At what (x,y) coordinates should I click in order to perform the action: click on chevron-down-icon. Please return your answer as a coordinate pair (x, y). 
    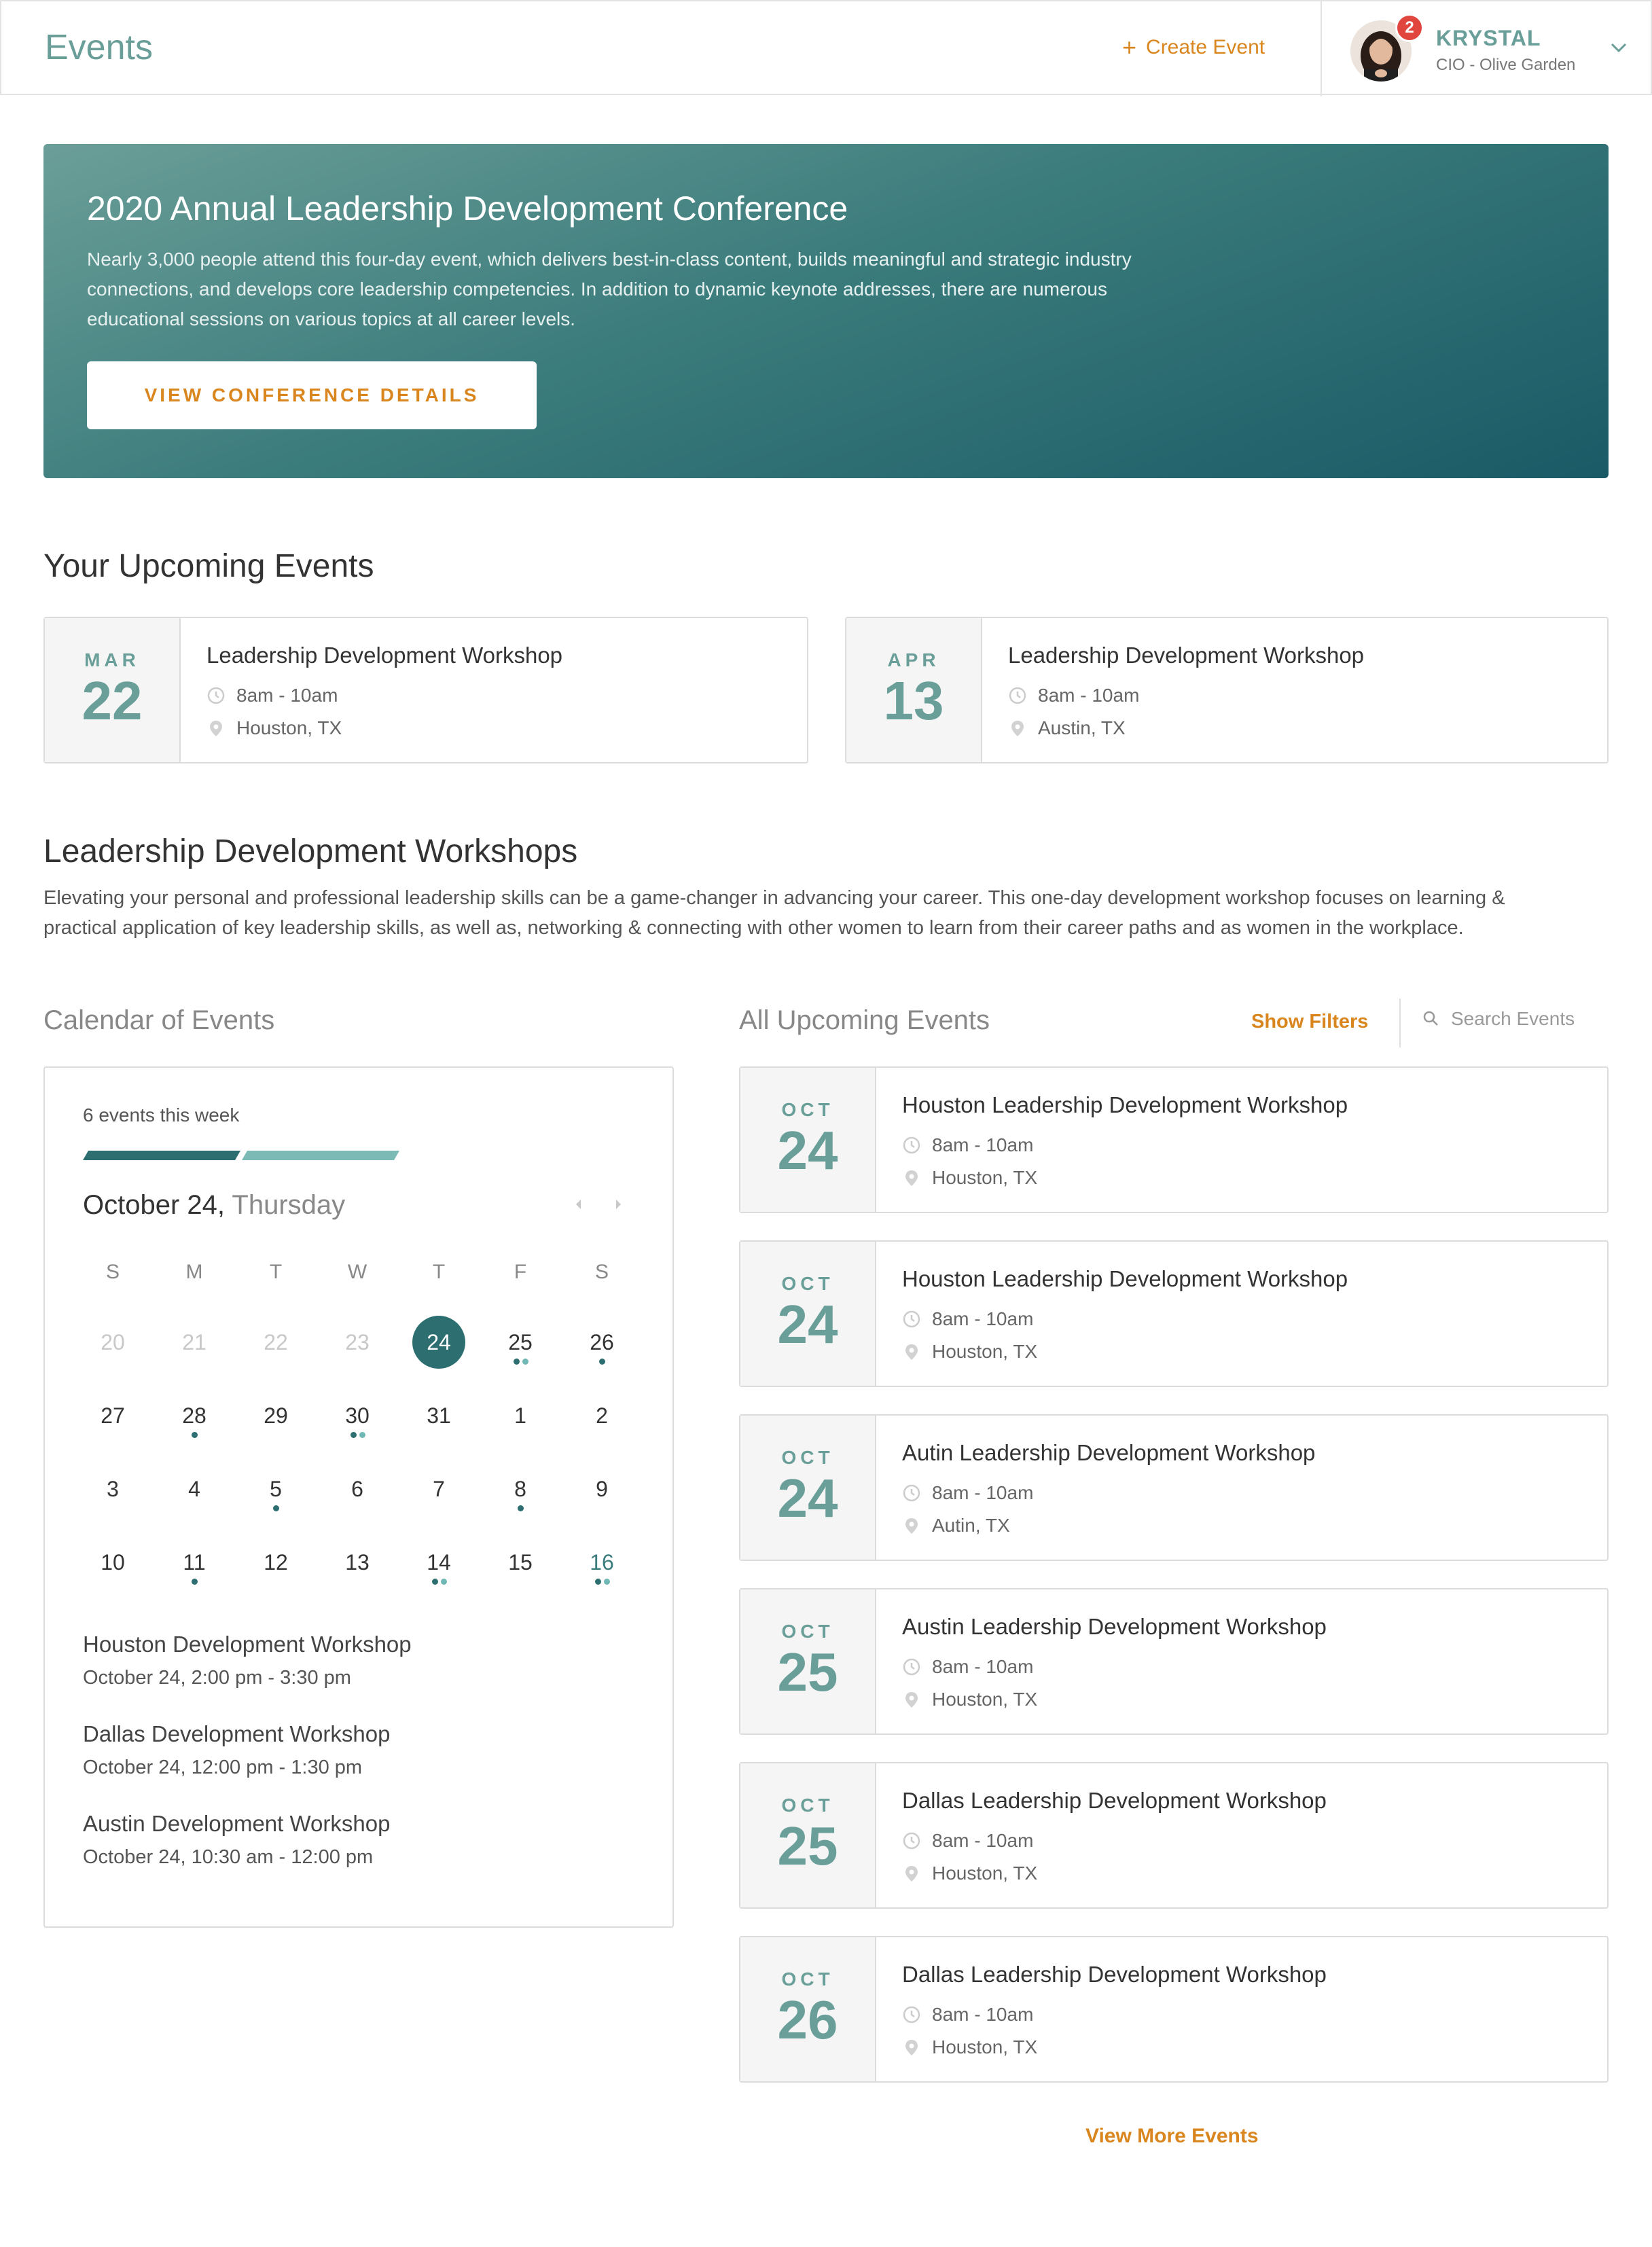
    Looking at the image, I should click on (1619, 48).